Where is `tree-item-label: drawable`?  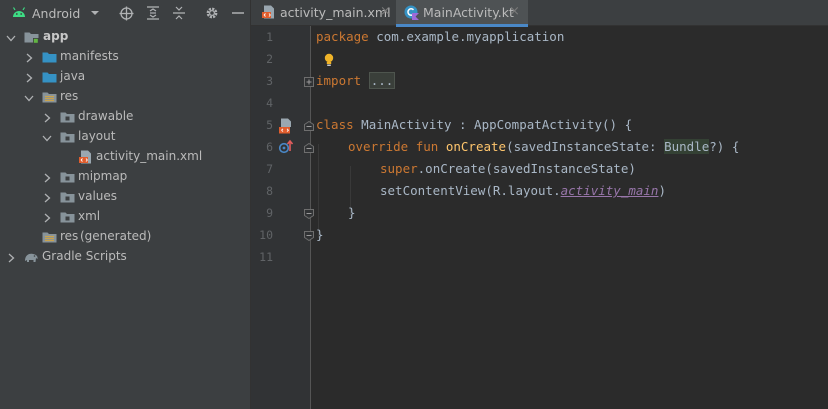
tree-item-label: drawable is located at coordinates (106, 116).